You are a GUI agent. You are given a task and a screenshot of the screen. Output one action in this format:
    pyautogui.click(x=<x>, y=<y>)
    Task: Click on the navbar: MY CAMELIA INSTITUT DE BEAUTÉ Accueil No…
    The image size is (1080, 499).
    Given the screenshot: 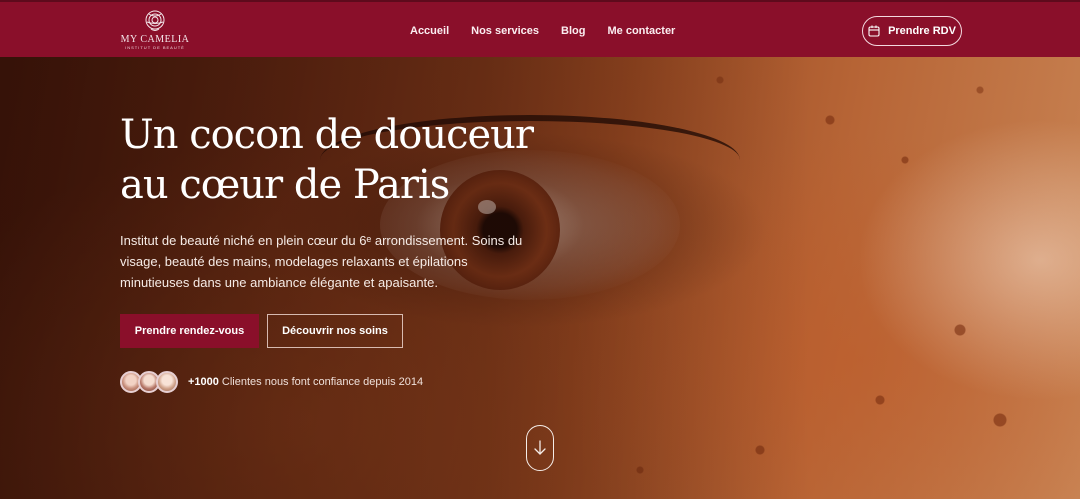 What is the action you would take?
    pyautogui.click(x=540, y=28)
    